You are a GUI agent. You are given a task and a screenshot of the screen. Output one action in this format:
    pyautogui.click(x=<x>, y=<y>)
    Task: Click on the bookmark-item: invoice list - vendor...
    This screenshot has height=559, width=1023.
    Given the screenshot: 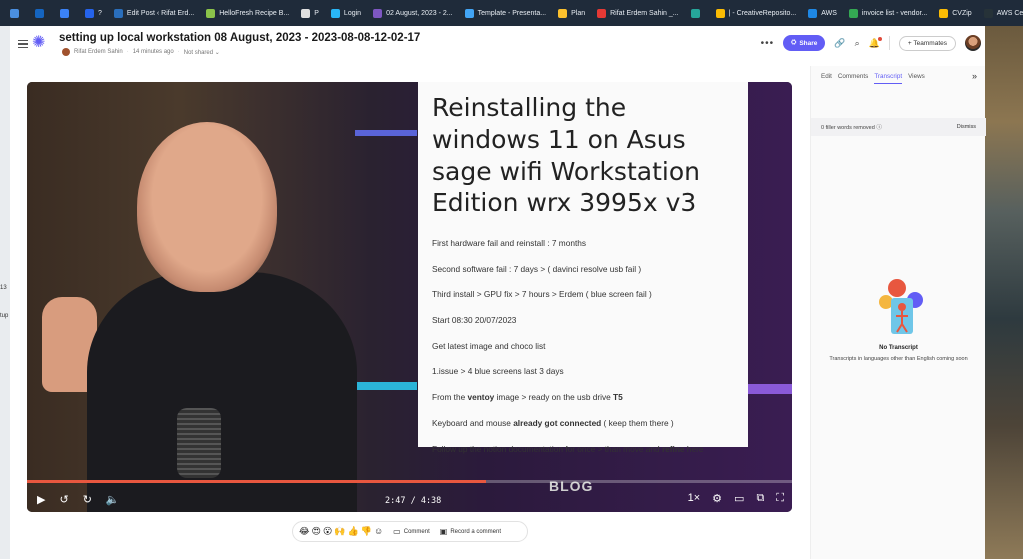 What is the action you would take?
    pyautogui.click(x=888, y=13)
    